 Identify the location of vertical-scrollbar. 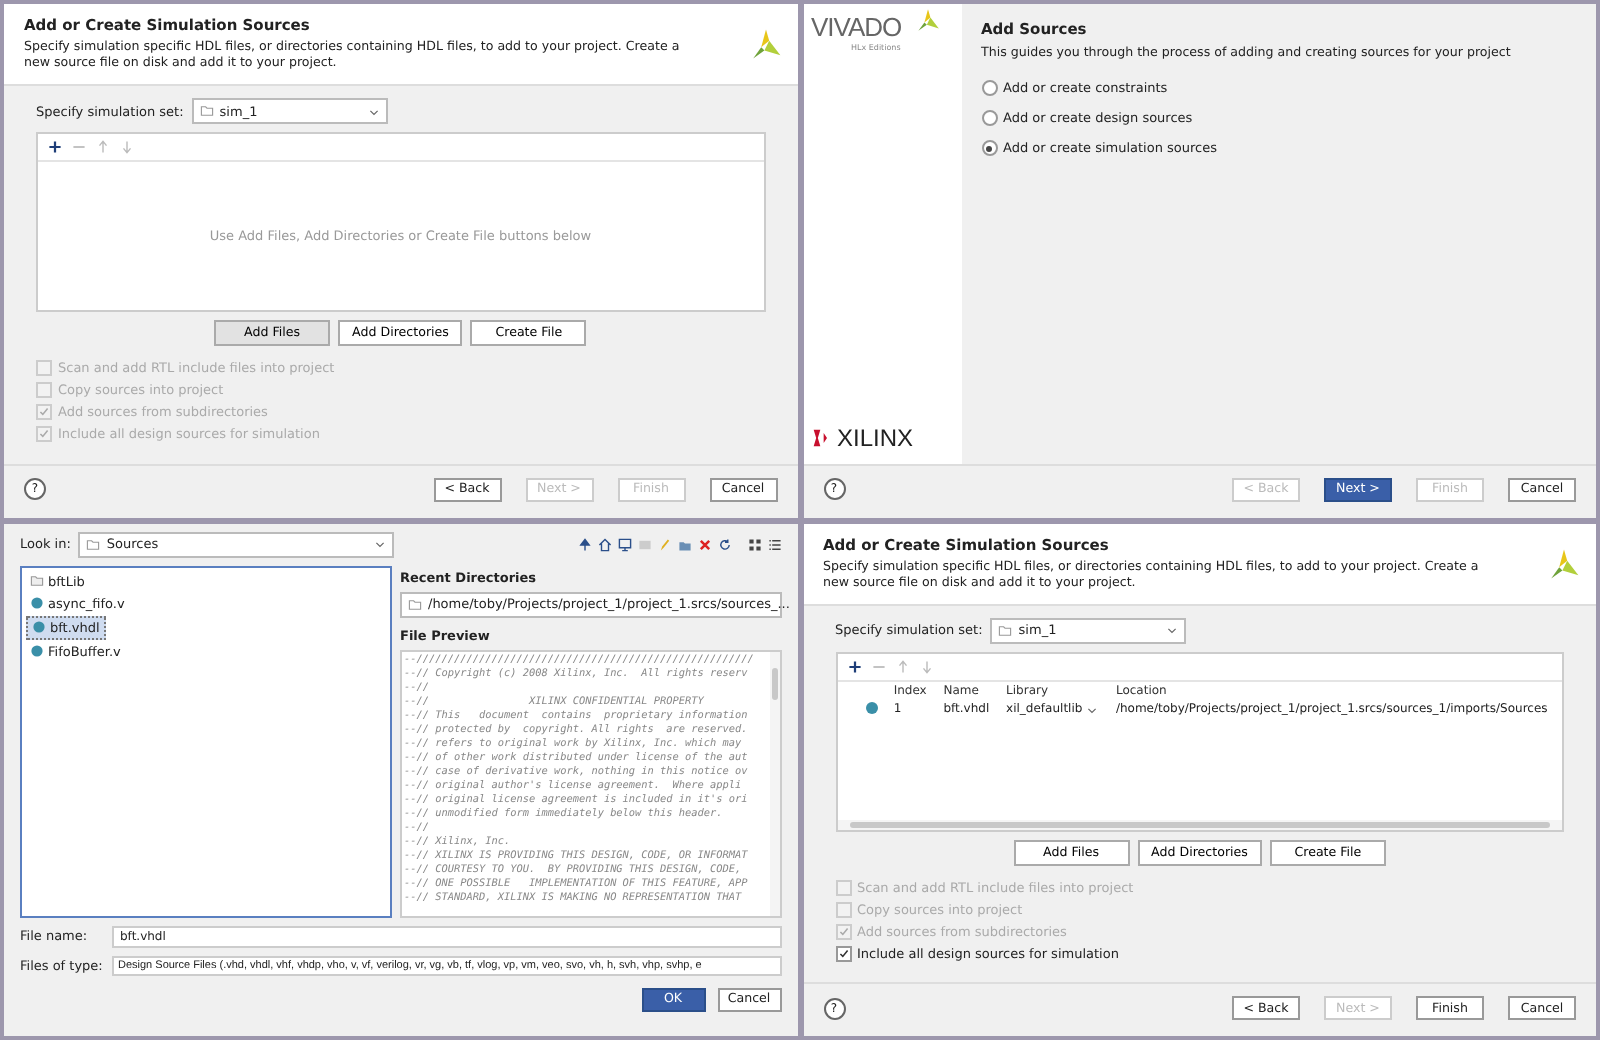
(774, 783).